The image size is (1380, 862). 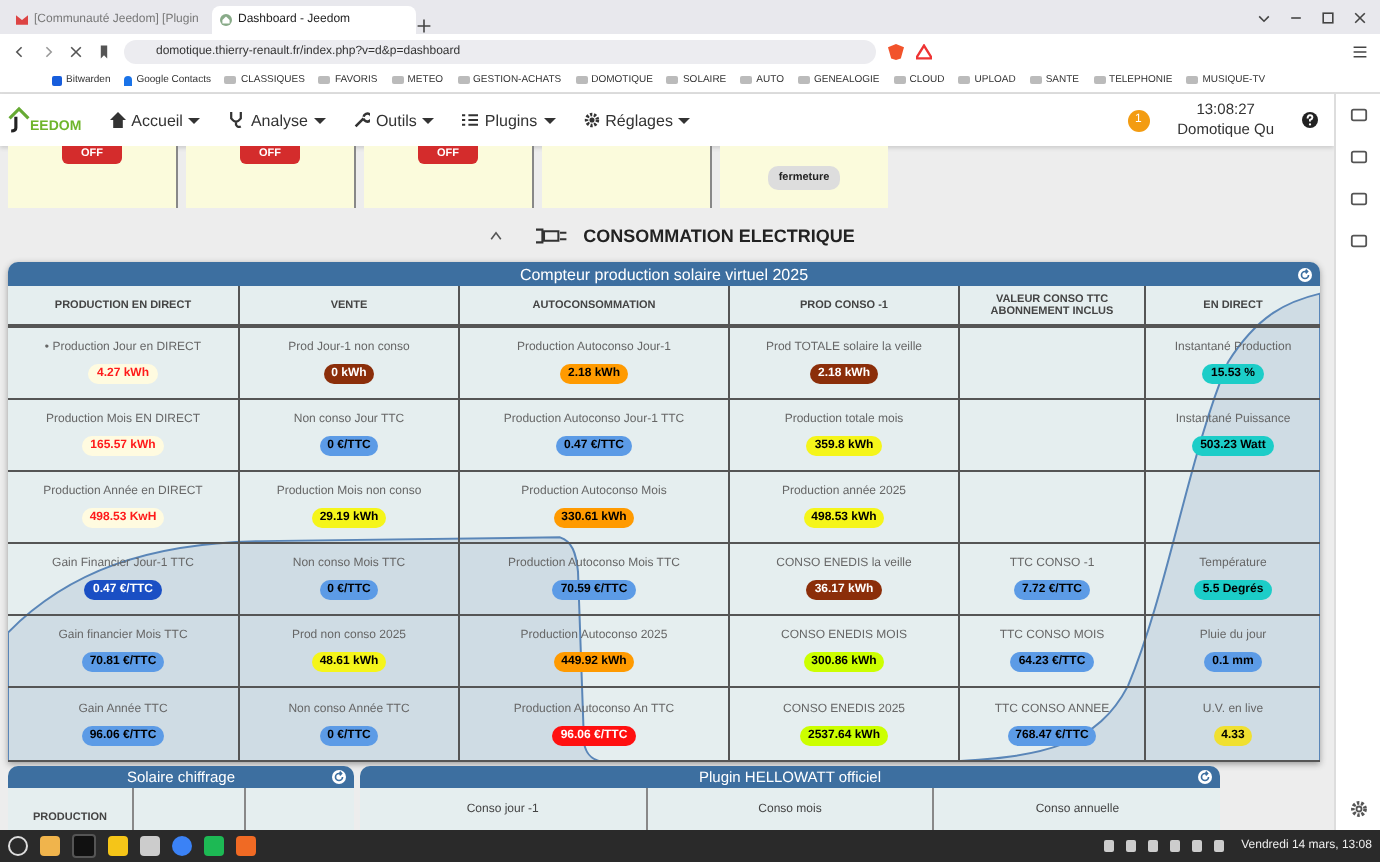 I want to click on chat-icon, so click(x=182, y=846).